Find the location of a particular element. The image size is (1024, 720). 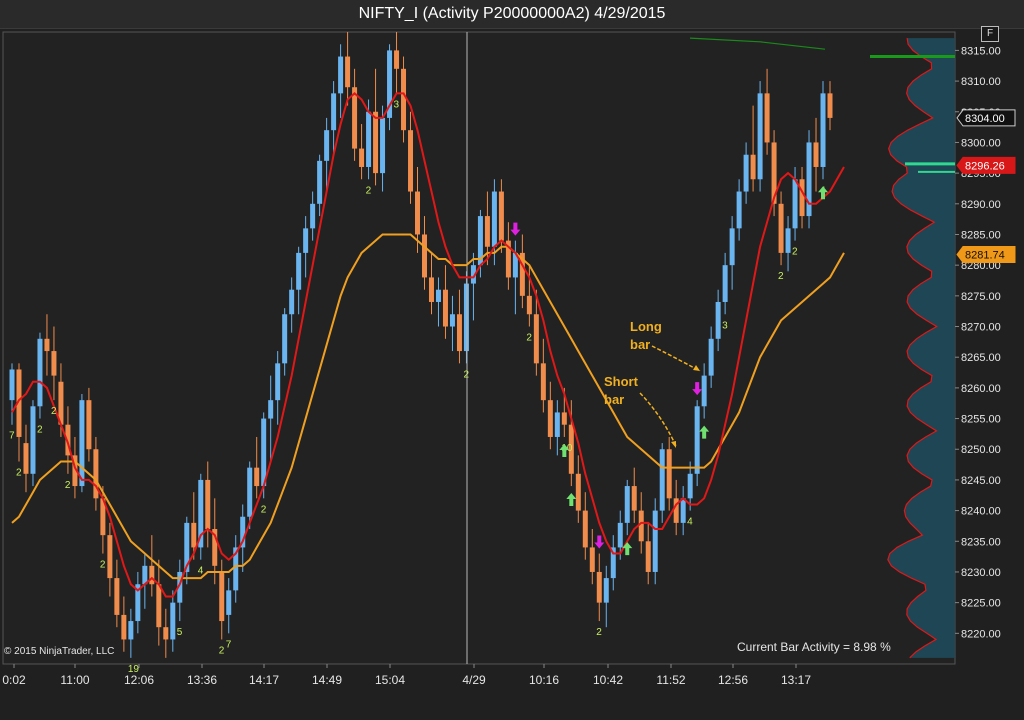

f-button: F is located at coordinates (990, 34).